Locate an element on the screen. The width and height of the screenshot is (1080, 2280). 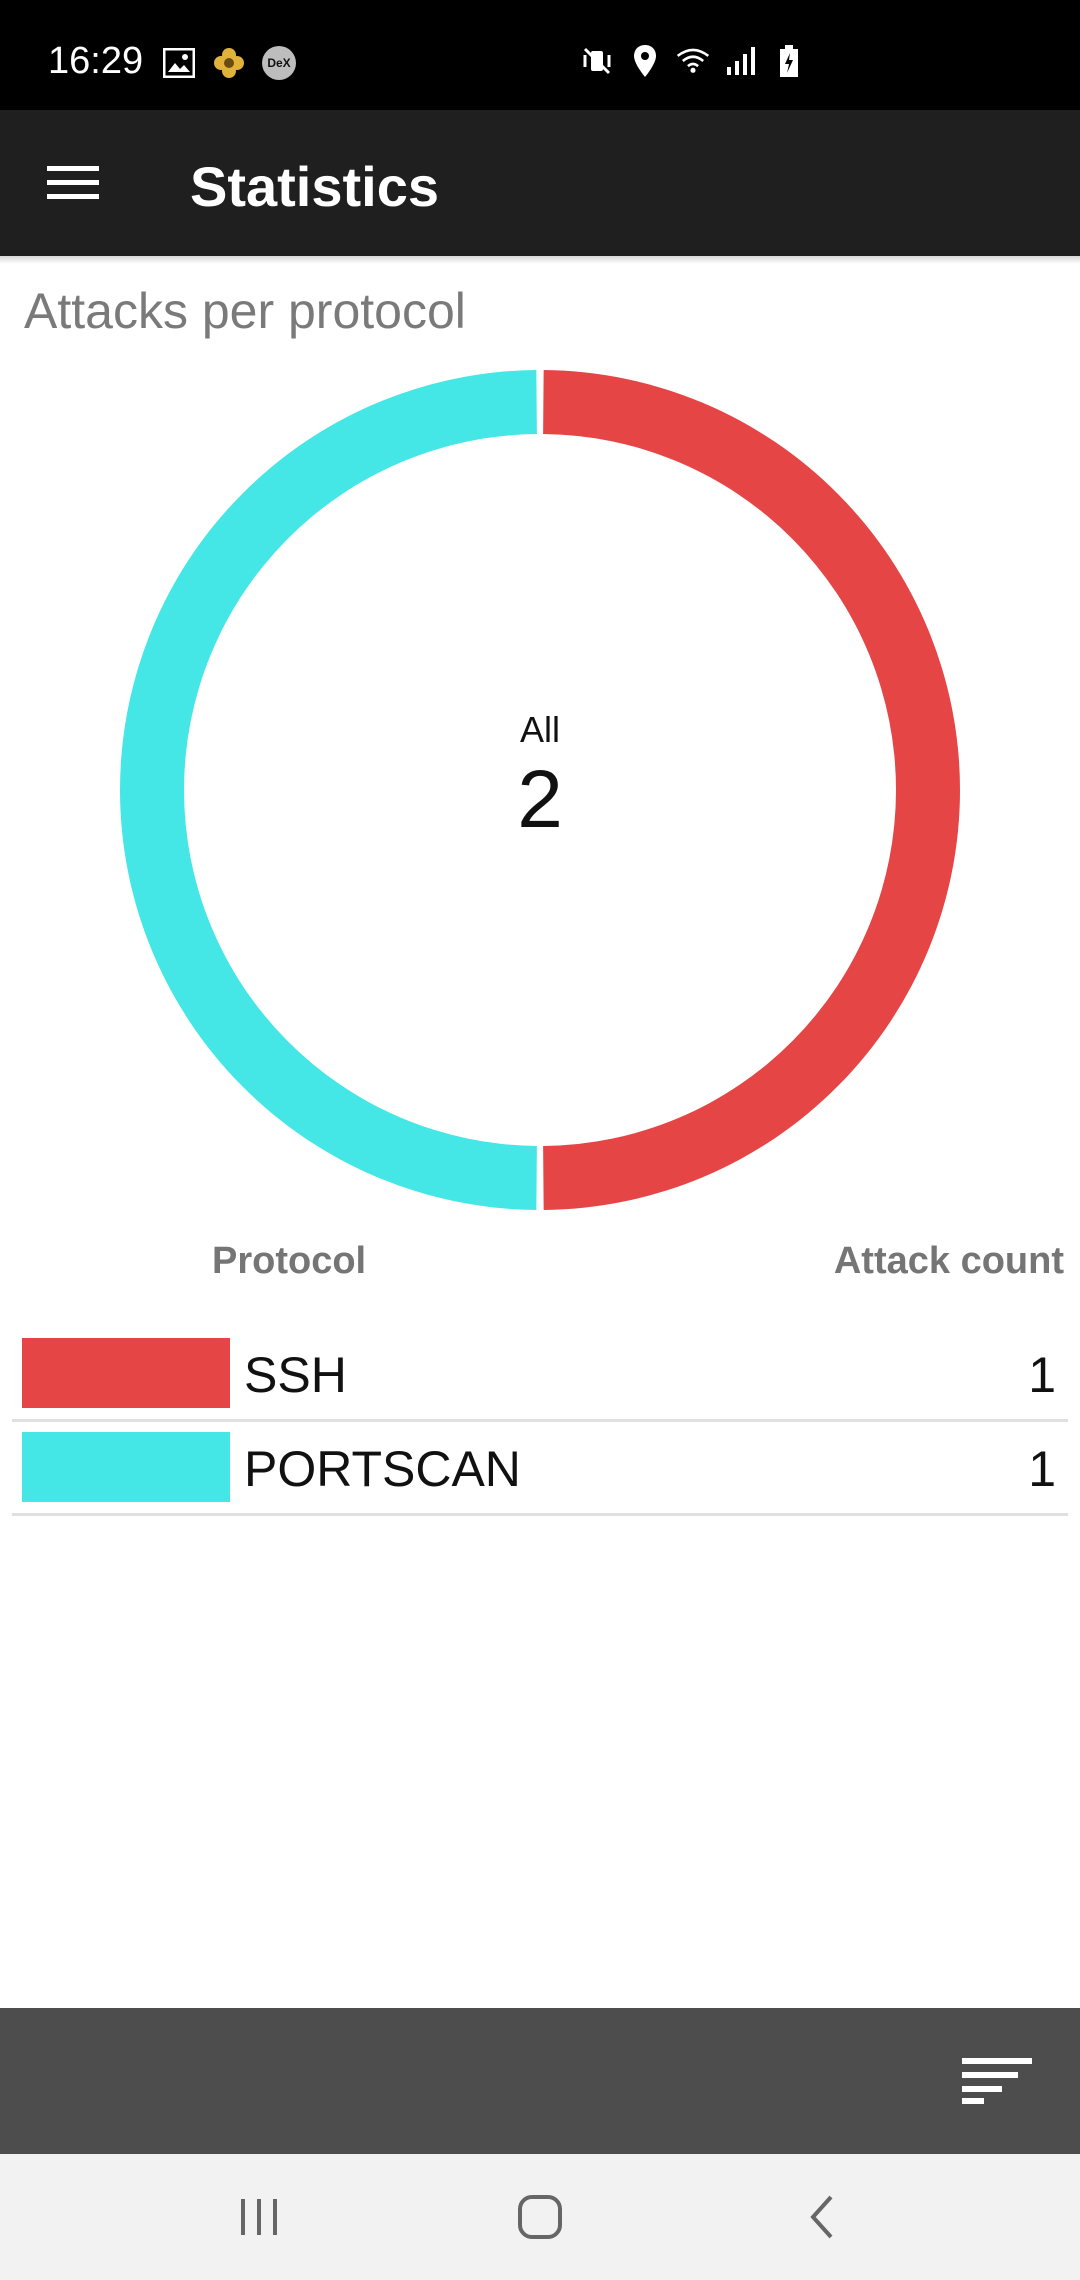
status-bar: 16:29 DeX is located at coordinates (540, 55).